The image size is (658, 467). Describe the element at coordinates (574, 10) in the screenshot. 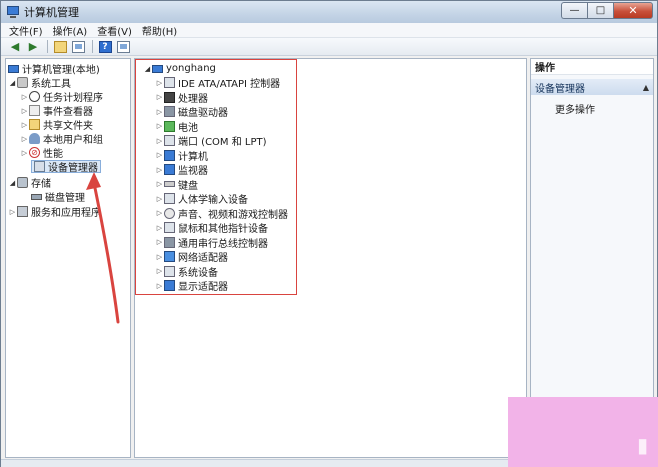

I see `minimize-button: —` at that location.